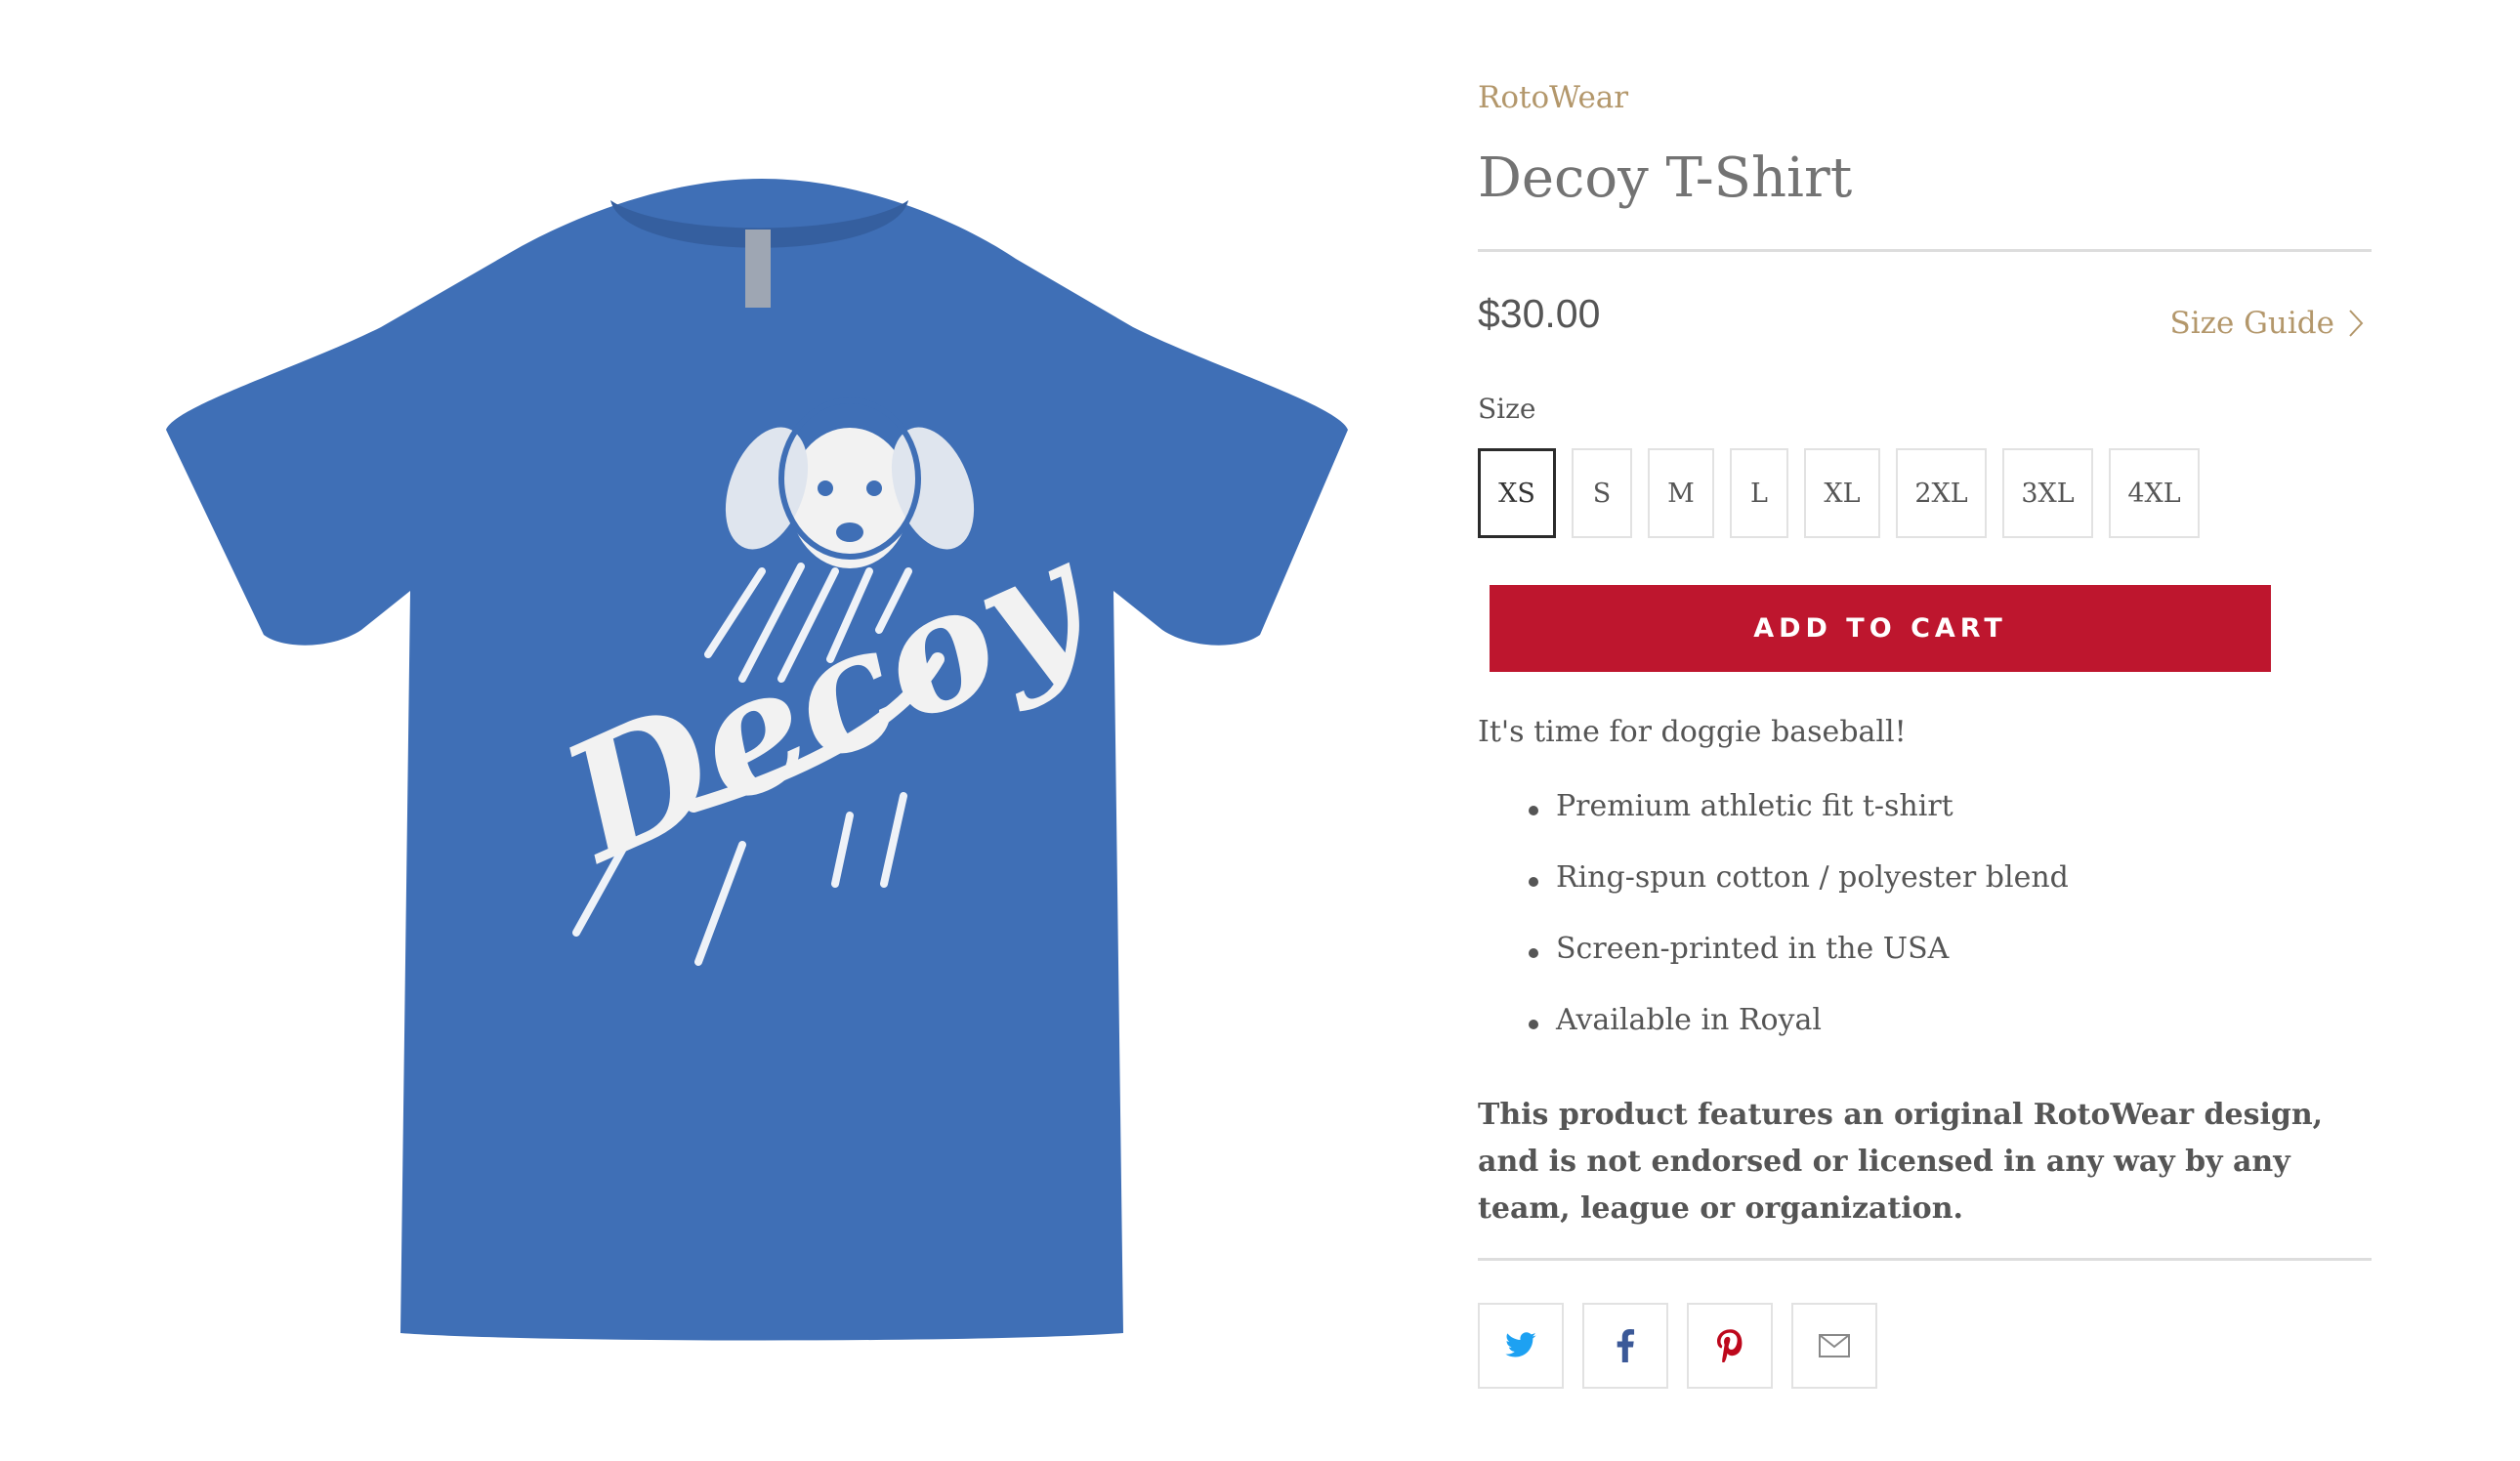 Image resolution: width=2520 pixels, height=1461 pixels. Describe the element at coordinates (1507, 409) in the screenshot. I see `size-label: Size` at that location.